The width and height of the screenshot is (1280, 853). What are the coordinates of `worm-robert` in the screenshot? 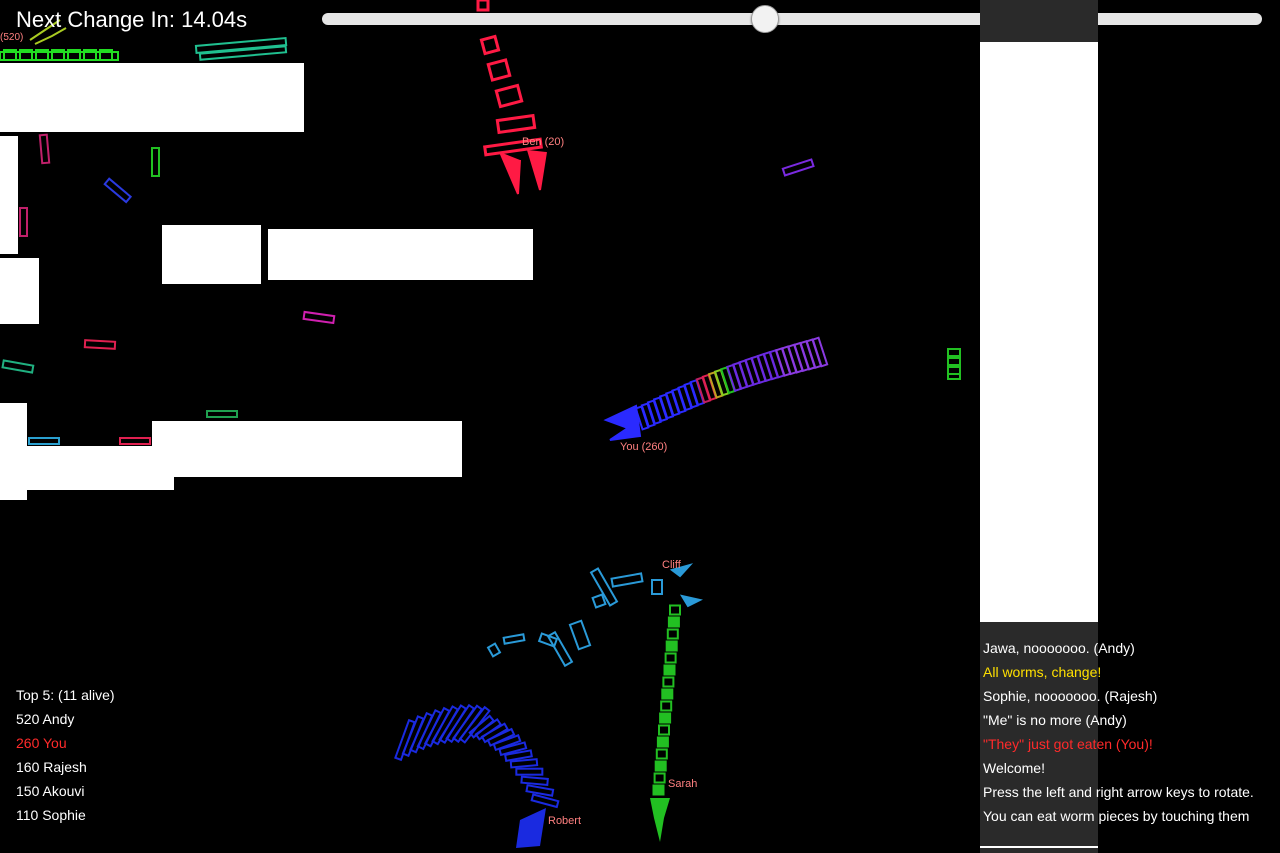 It's located at (477, 775).